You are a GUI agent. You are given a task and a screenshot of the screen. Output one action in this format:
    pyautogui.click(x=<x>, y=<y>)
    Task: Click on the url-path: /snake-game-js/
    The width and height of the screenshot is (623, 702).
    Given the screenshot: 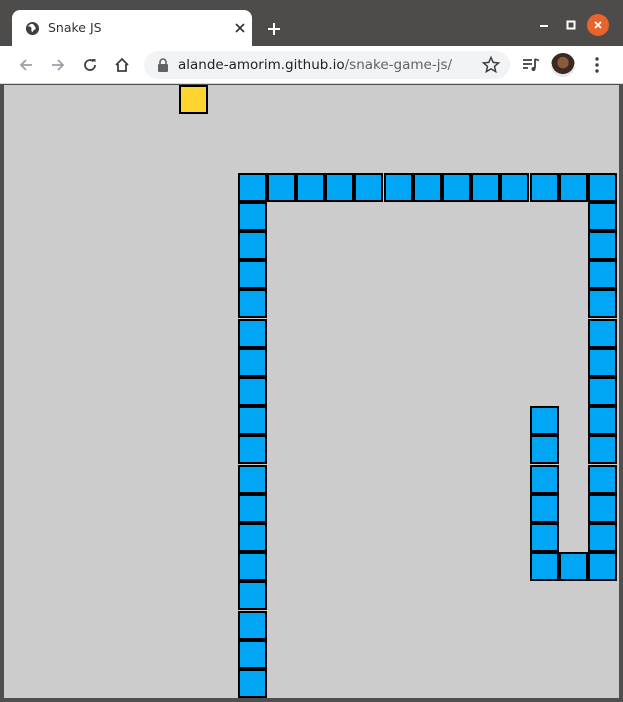 What is the action you would take?
    pyautogui.click(x=398, y=65)
    